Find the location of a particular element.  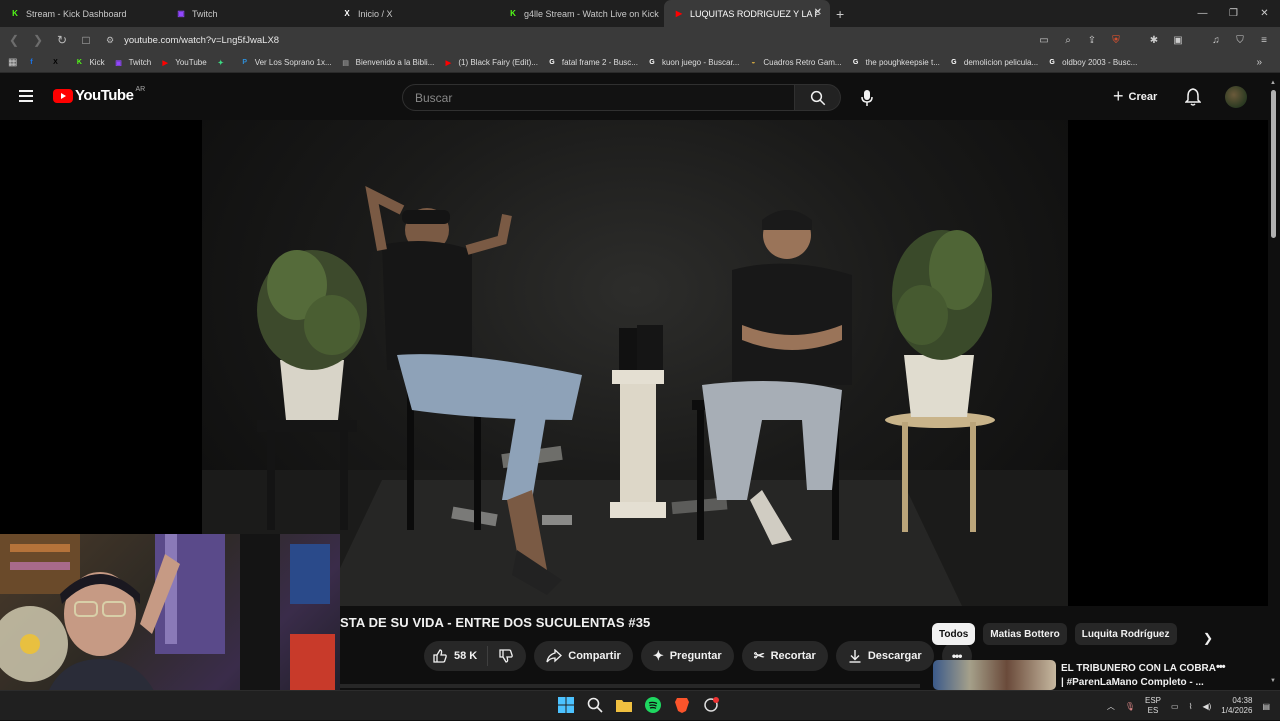

vpn-icon: ⛉ is located at coordinates (1240, 40).